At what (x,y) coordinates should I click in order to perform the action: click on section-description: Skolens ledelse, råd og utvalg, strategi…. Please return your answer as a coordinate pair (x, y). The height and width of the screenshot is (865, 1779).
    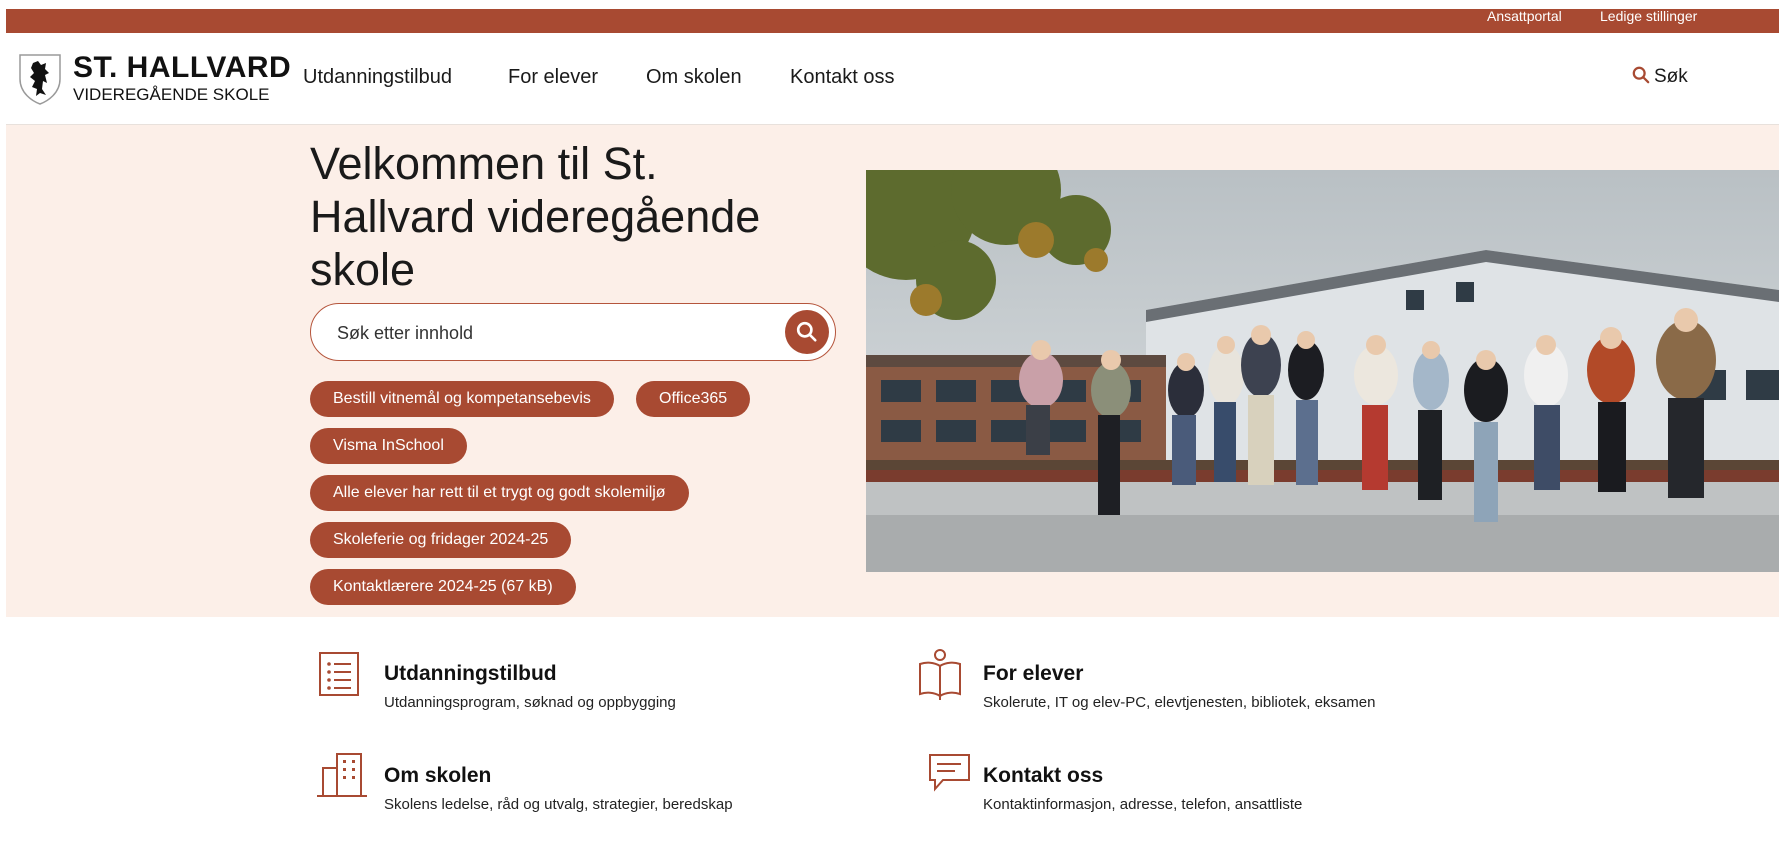
    Looking at the image, I should click on (558, 804).